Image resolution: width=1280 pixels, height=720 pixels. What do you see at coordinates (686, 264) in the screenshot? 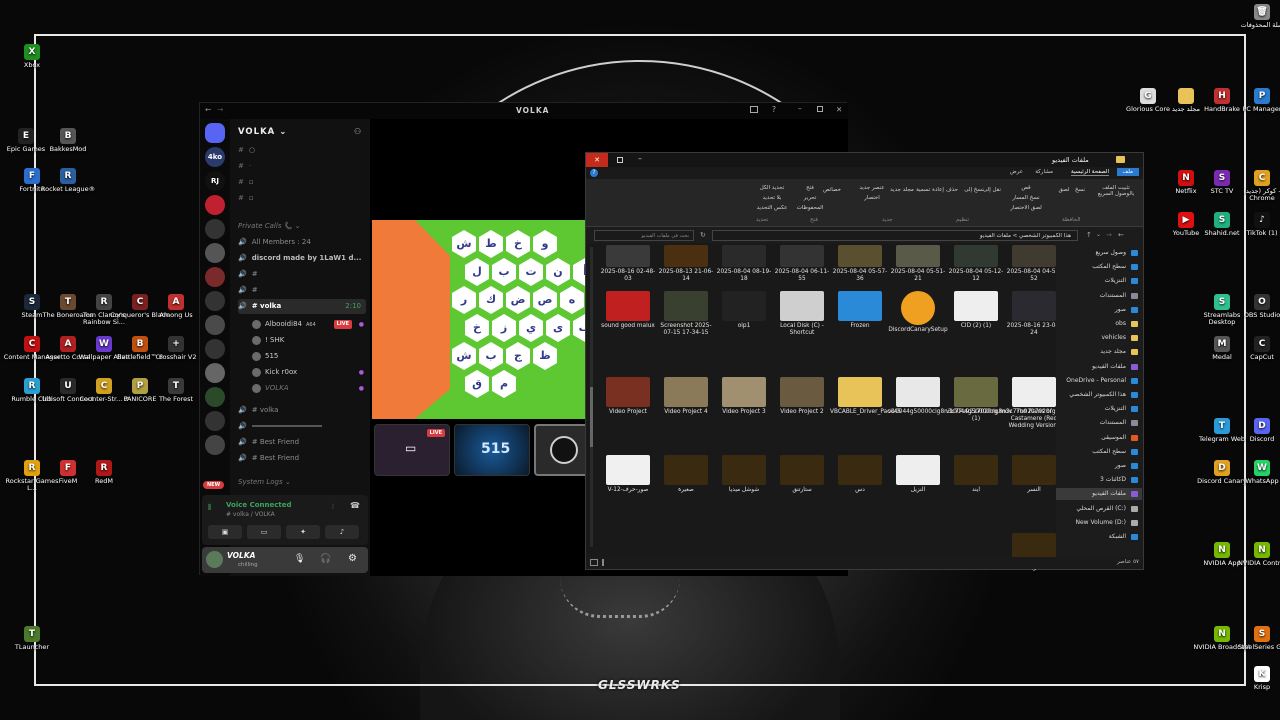
I see `file-item: 2025-08-13 21-06-14` at bounding box center [686, 264].